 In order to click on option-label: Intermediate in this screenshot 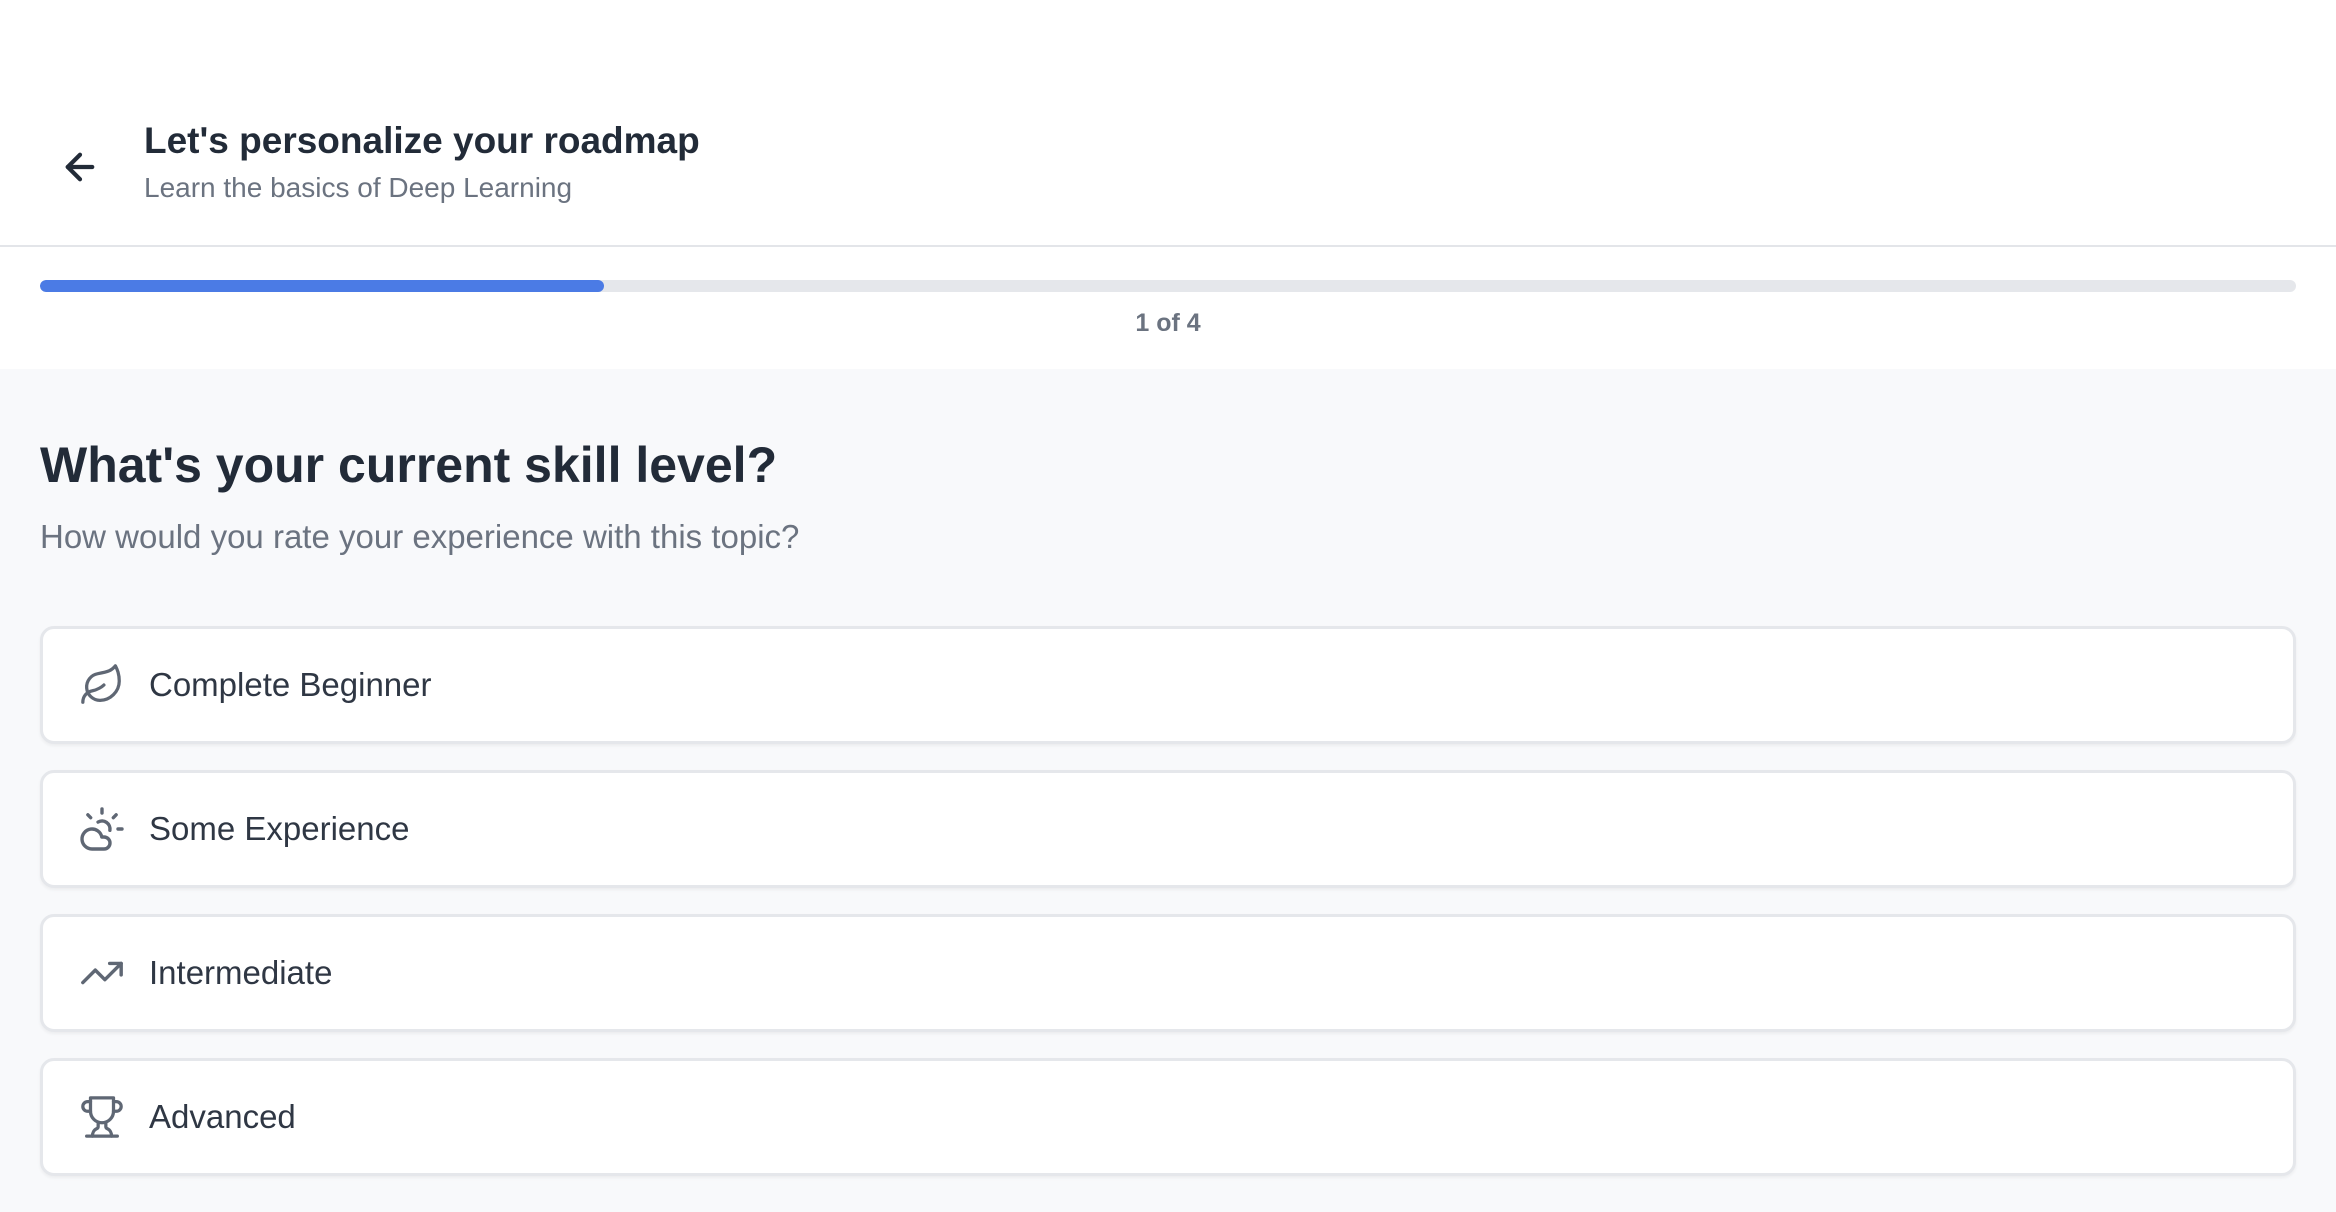, I will do `click(241, 972)`.